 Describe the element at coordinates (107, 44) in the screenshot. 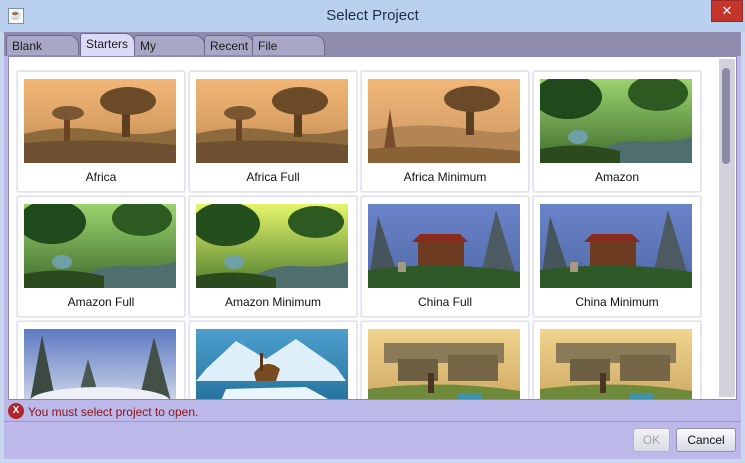

I see `tab-starters: Starters` at that location.